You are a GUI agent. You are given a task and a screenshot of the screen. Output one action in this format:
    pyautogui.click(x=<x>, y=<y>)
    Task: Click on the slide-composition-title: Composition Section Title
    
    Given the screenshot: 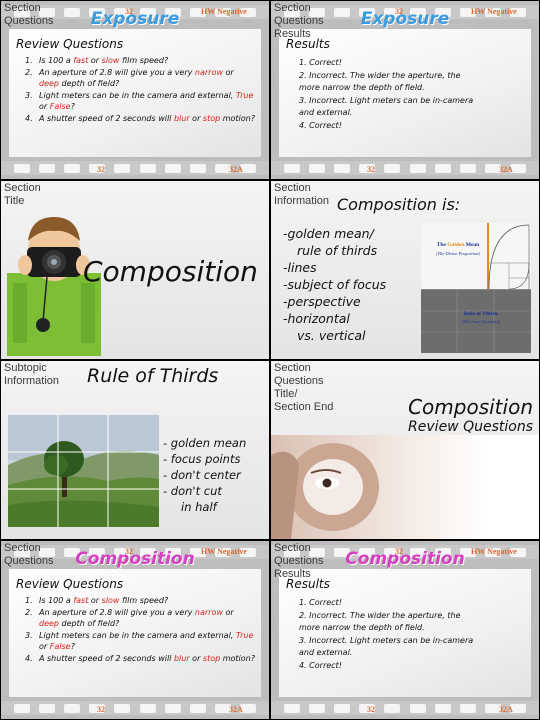 What is the action you would take?
    pyautogui.click(x=135, y=270)
    